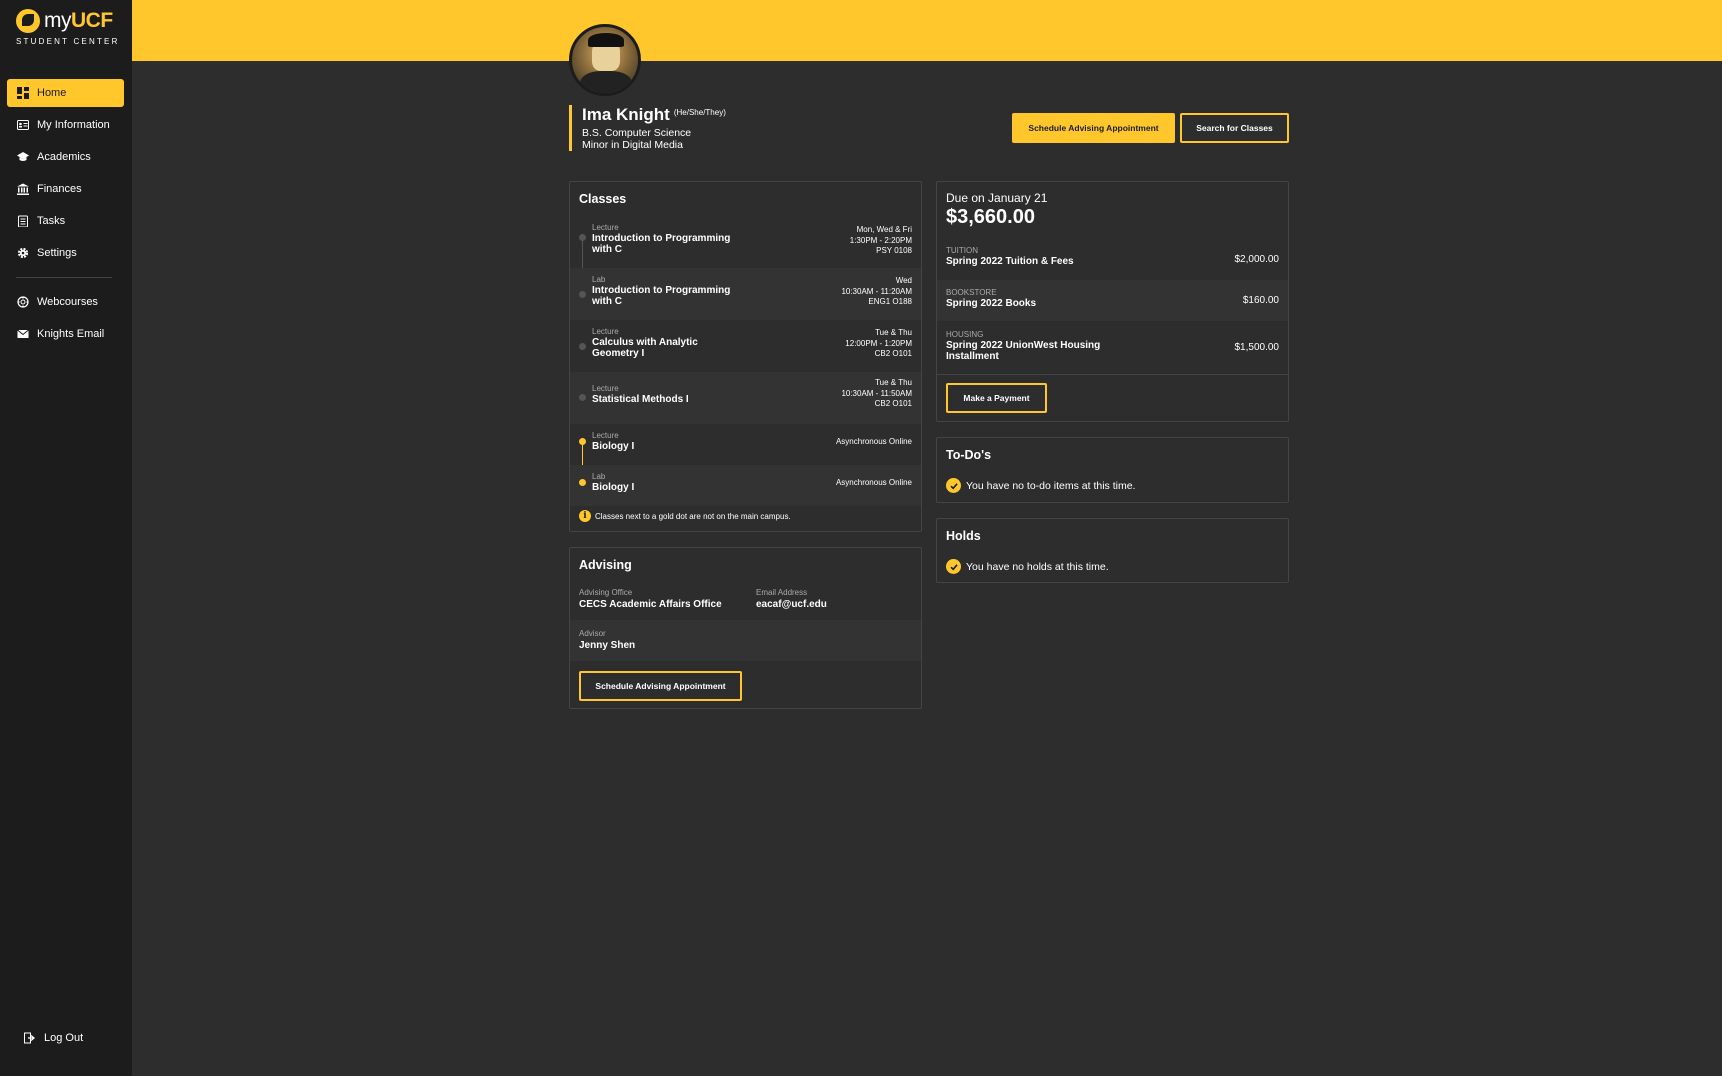 Image resolution: width=1722 pixels, height=1076 pixels. What do you see at coordinates (1093, 128) in the screenshot?
I see `schedule-advising-button: Schedule Advising Appointment` at bounding box center [1093, 128].